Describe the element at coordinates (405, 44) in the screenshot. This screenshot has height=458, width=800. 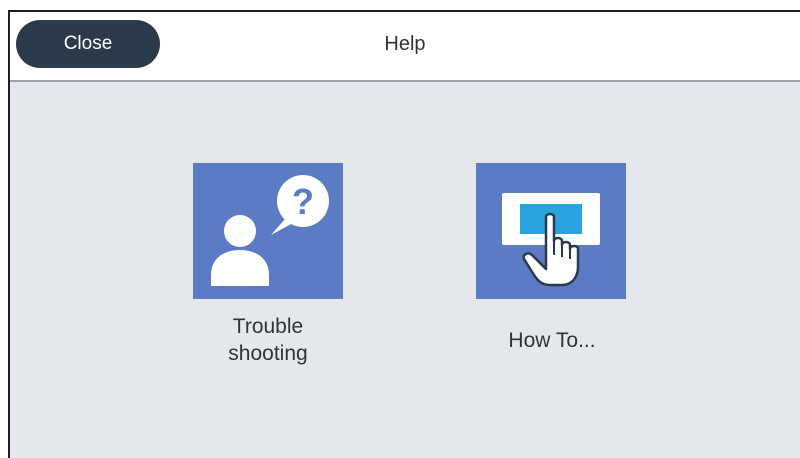
I see `page-title: Help` at that location.